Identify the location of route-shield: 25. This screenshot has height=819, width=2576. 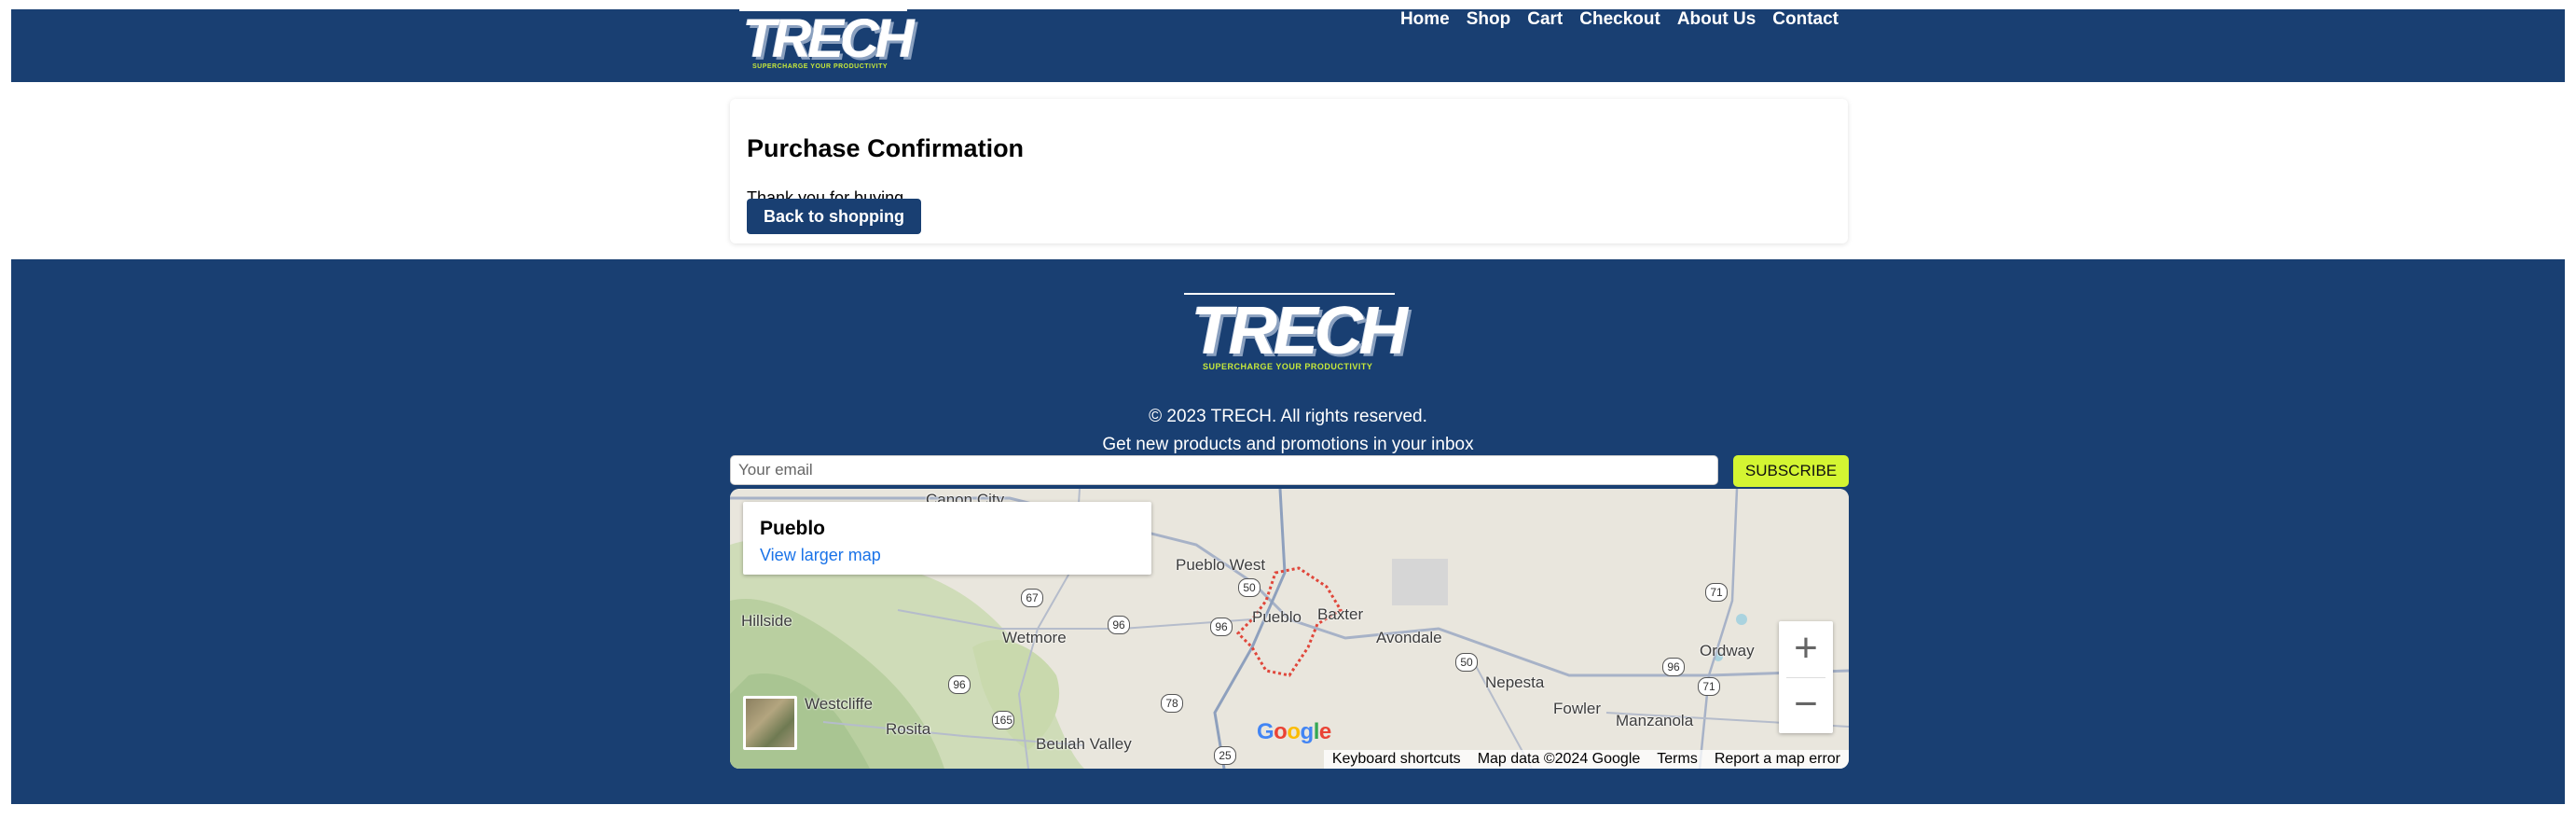
(1225, 755).